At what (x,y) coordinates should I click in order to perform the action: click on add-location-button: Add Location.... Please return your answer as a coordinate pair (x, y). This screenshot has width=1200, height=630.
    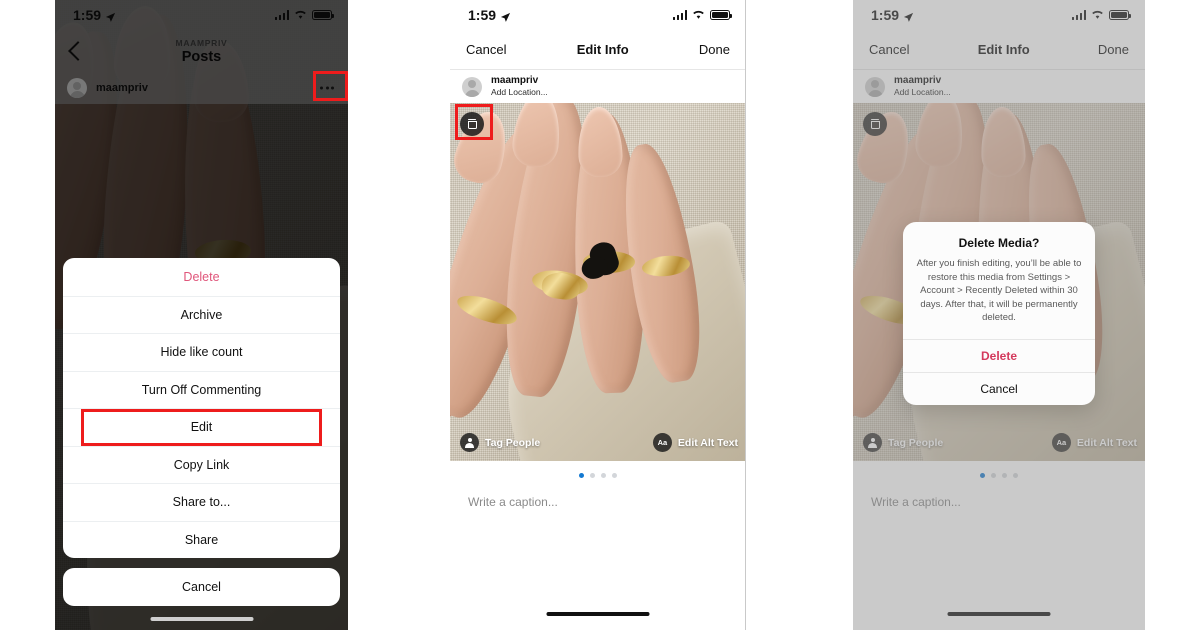
    Looking at the image, I should click on (519, 92).